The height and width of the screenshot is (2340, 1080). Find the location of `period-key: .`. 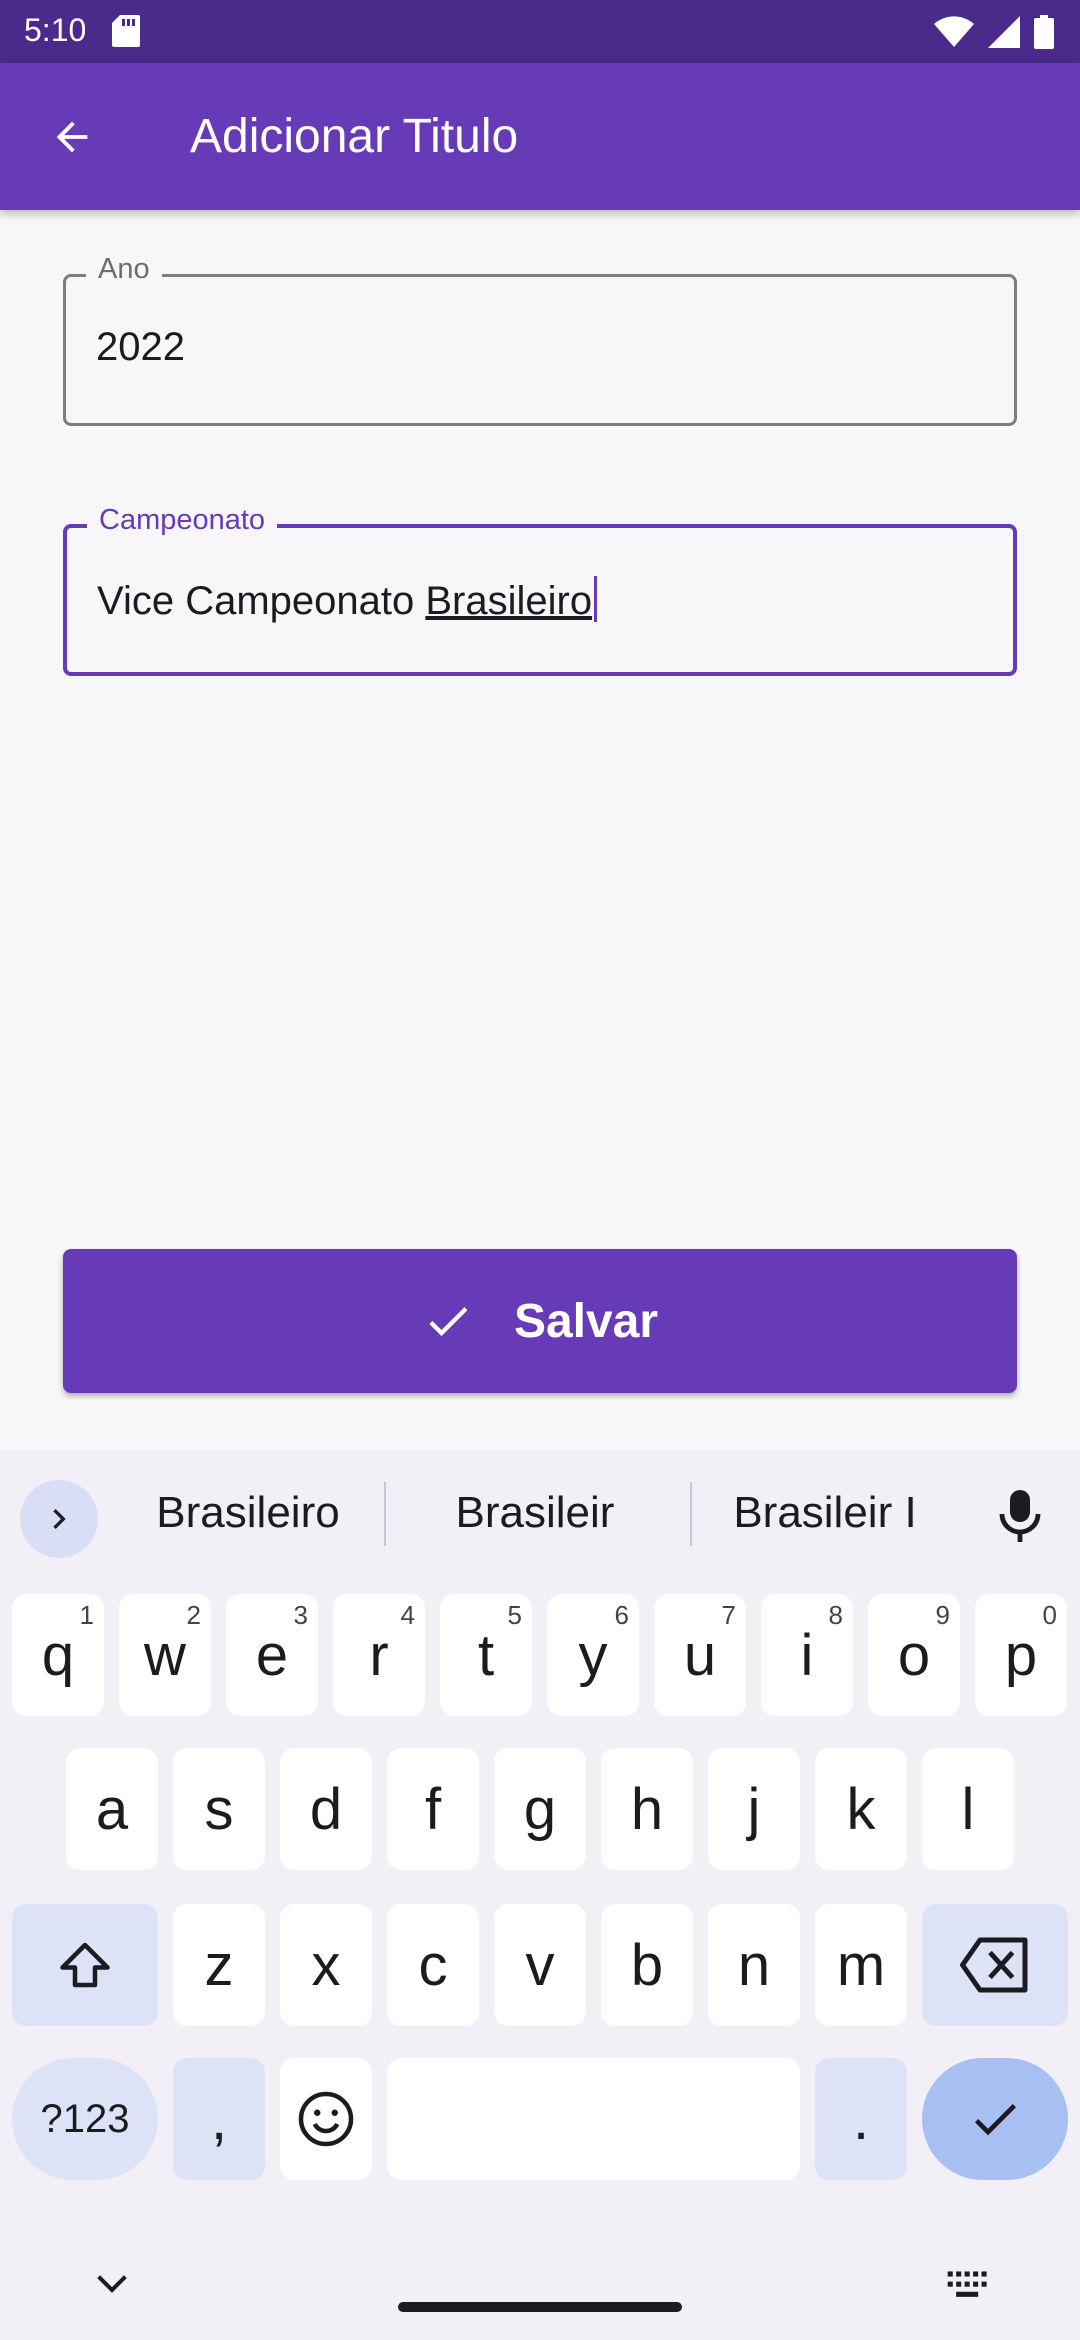

period-key: . is located at coordinates (861, 2119).